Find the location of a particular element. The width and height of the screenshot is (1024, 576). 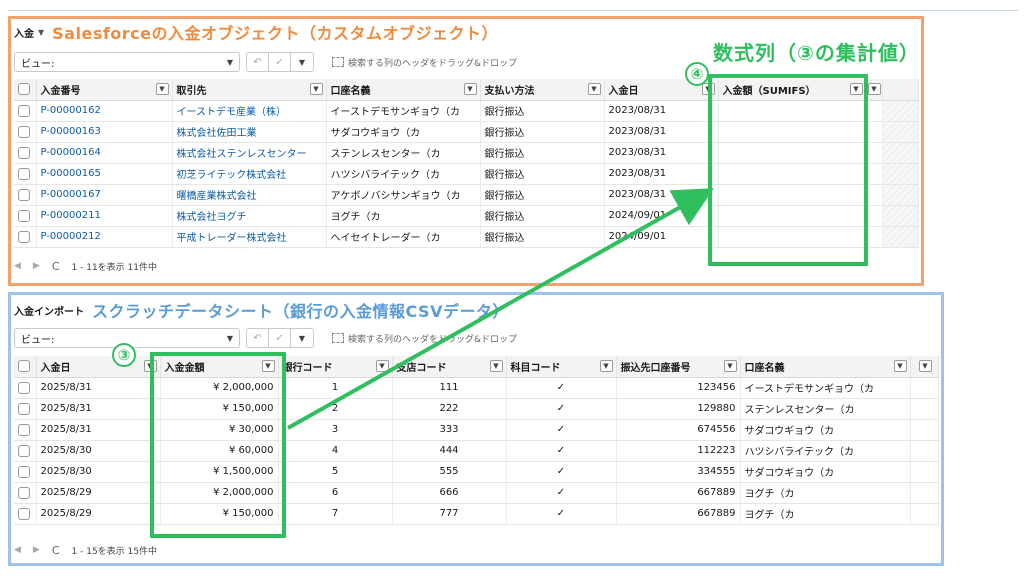

payment-number-link: P-00000165 is located at coordinates (104, 174).